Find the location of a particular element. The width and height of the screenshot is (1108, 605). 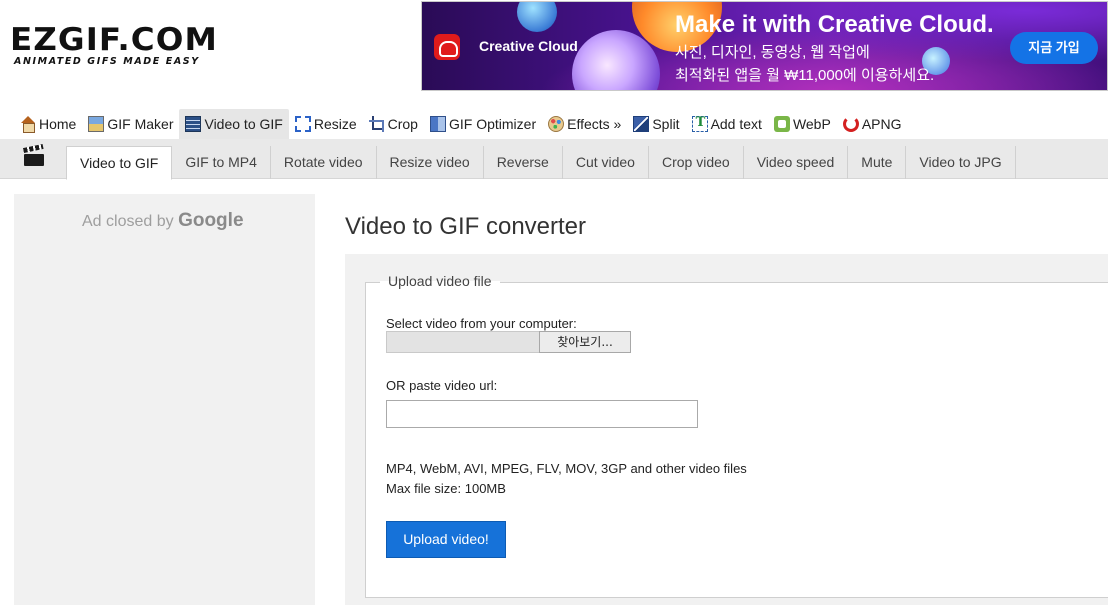

resize-icon is located at coordinates (302, 124).